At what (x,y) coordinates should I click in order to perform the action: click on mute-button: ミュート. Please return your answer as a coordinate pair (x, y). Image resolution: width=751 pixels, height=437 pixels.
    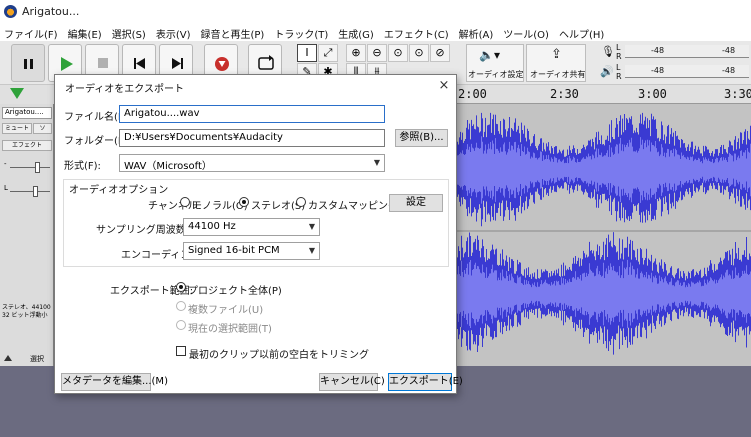
    Looking at the image, I should click on (17, 128).